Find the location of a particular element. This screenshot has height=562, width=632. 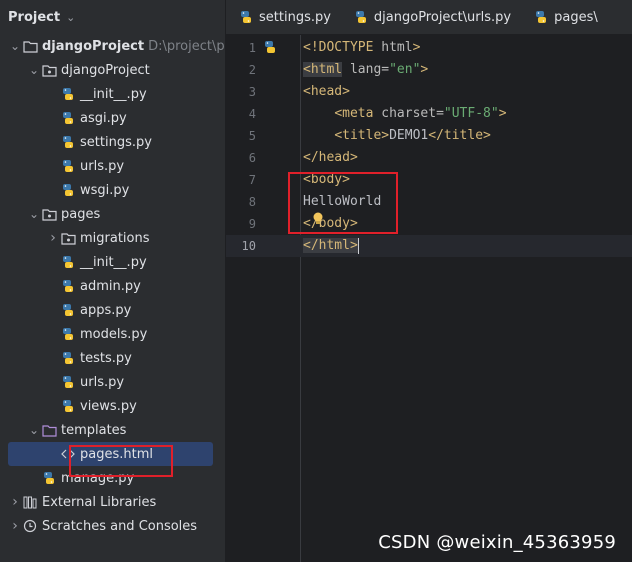

project-panel-title: Project is located at coordinates (34, 17).